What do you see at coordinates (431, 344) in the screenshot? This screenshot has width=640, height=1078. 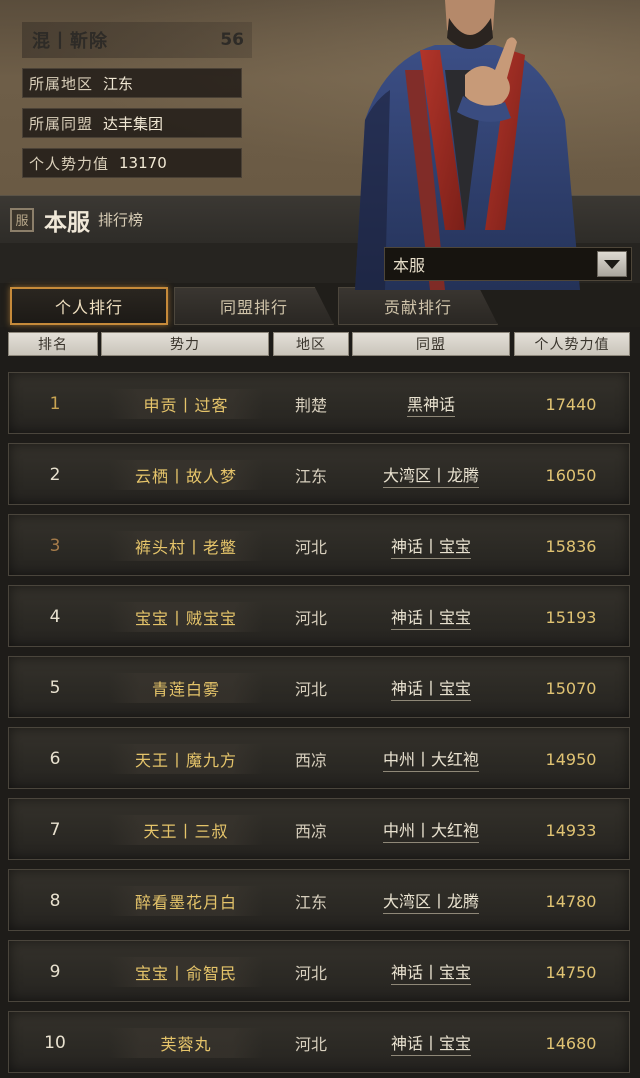 I see `column-header-alliance: 同盟` at bounding box center [431, 344].